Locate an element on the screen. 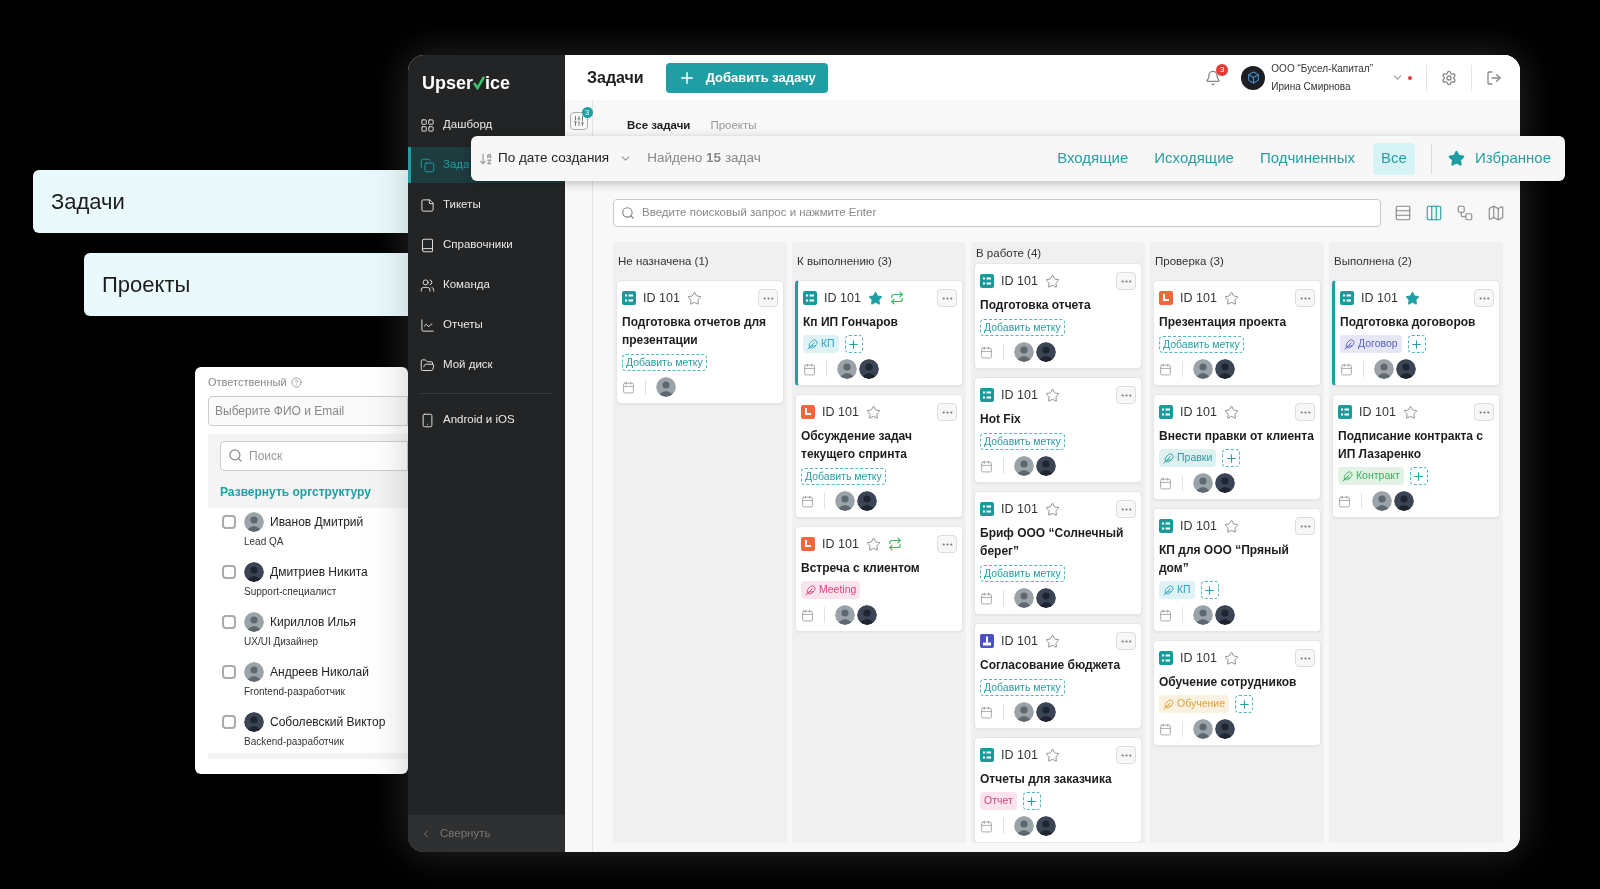 This screenshot has height=889, width=1600. task-card: ID 101 Обучение сотрудников Обучение is located at coordinates (1237, 693).